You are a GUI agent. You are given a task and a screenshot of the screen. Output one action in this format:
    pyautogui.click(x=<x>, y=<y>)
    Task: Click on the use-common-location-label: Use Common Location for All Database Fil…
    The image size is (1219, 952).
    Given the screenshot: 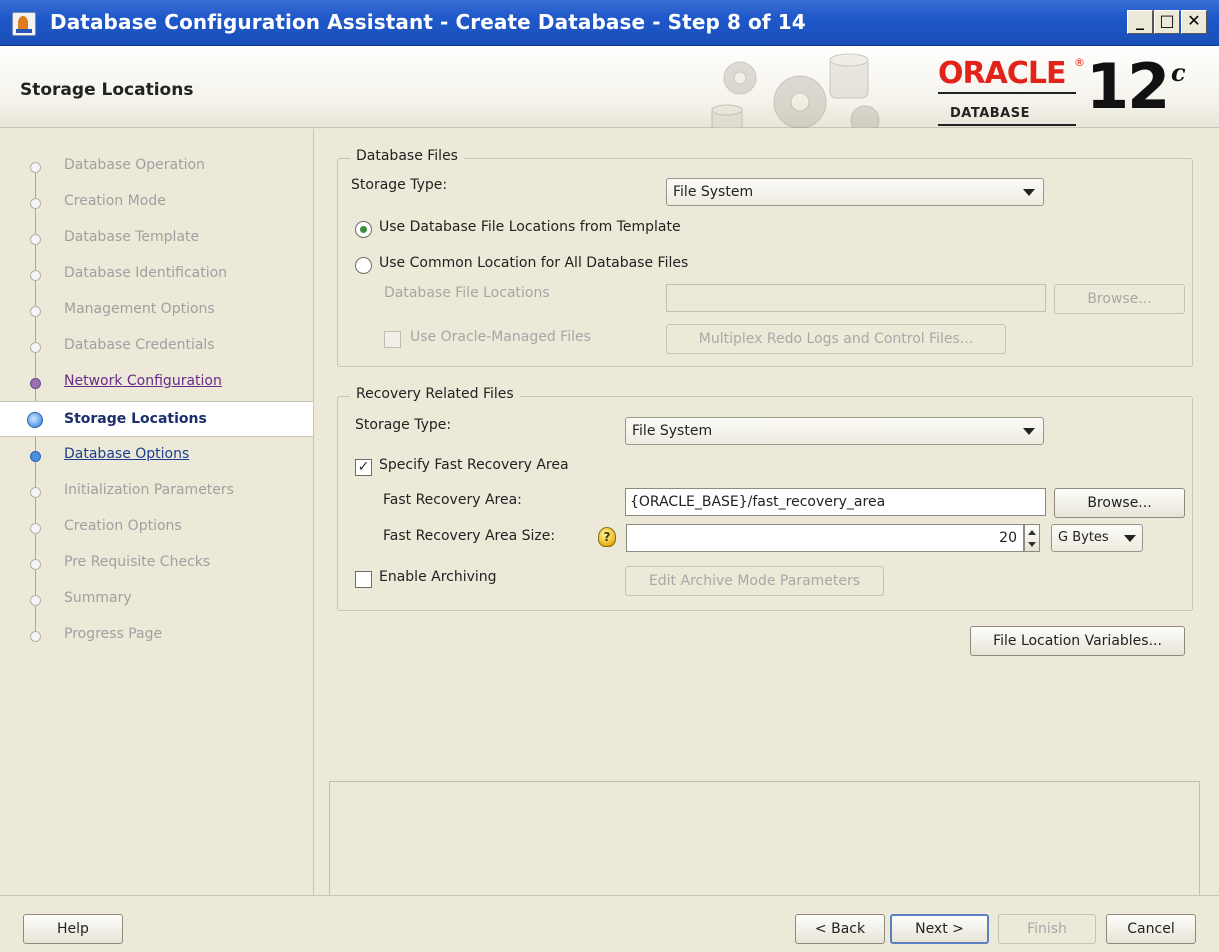 What is the action you would take?
    pyautogui.click(x=533, y=263)
    